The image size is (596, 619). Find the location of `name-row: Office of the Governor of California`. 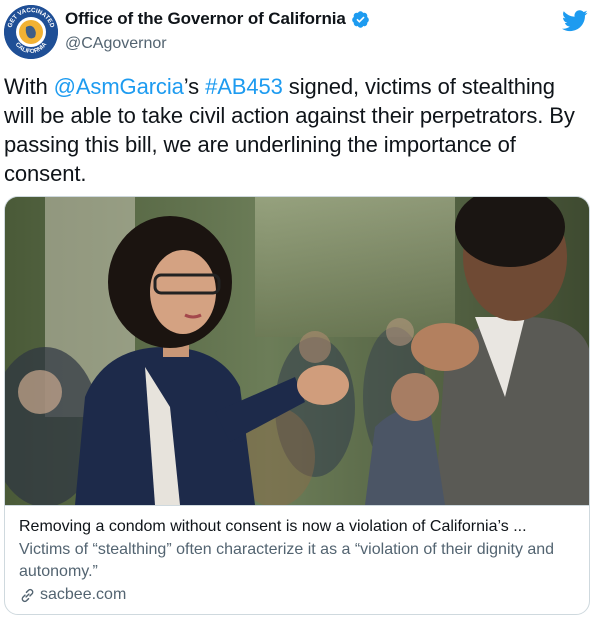

name-row: Office of the Governor of California is located at coordinates (217, 19).